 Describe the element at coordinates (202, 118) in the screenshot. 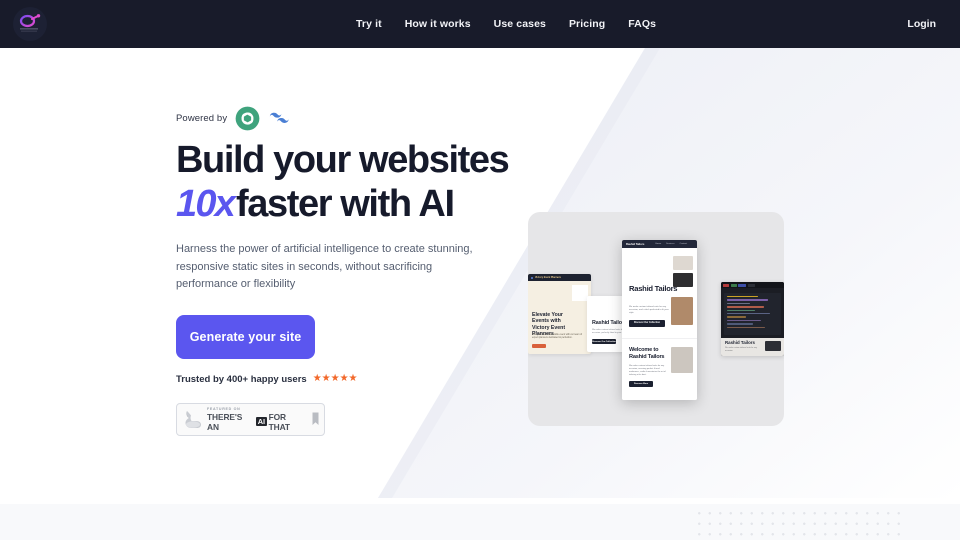

I see `powered-by-label: Powered by` at that location.